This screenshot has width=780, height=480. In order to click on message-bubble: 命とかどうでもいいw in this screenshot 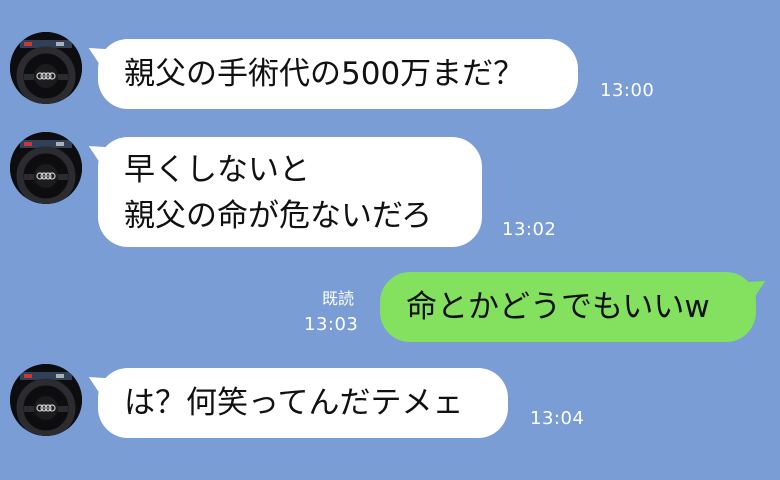, I will do `click(568, 307)`.